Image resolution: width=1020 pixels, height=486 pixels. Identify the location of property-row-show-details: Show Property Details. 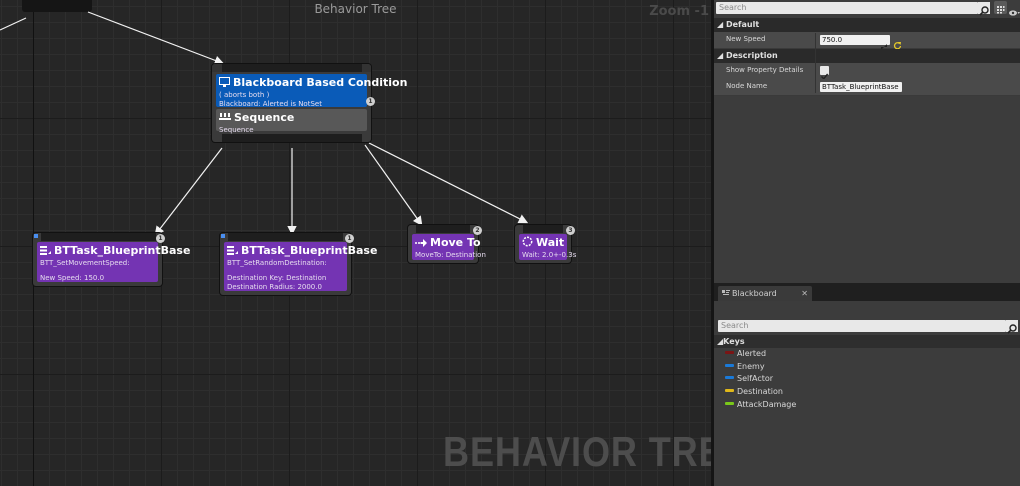
(867, 71).